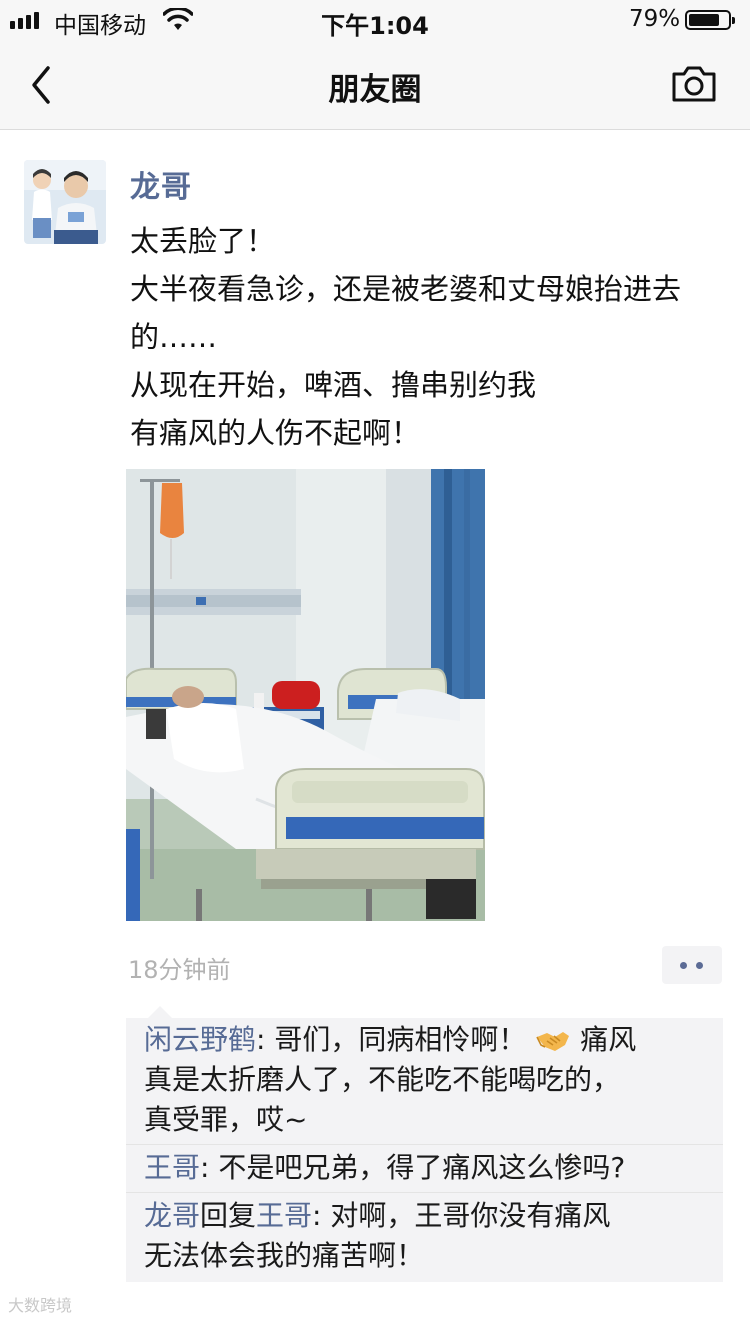 Image resolution: width=750 pixels, height=1318 pixels. I want to click on nav-bar: 朋友圈, so click(375, 86).